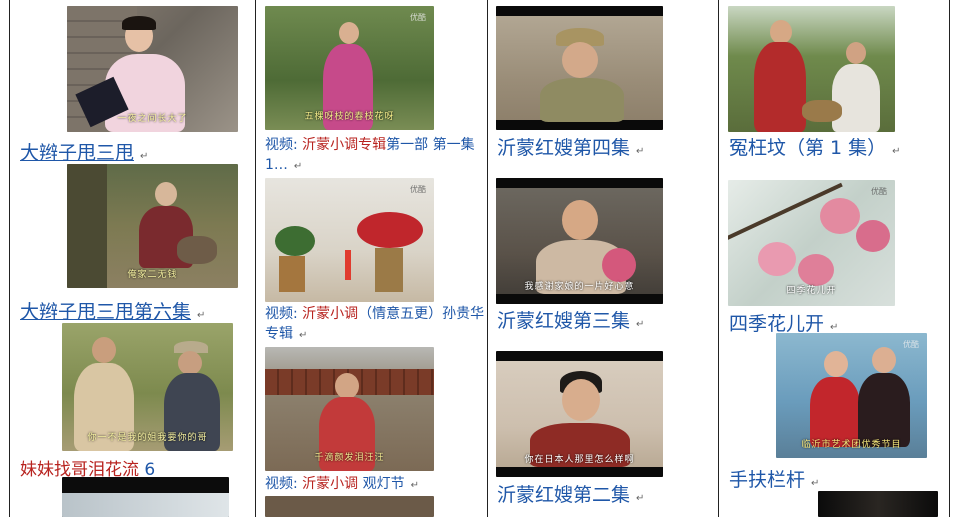  I want to click on video-thumbnail: 优酷 五棵呀枝的春枝花呀, so click(349, 68).